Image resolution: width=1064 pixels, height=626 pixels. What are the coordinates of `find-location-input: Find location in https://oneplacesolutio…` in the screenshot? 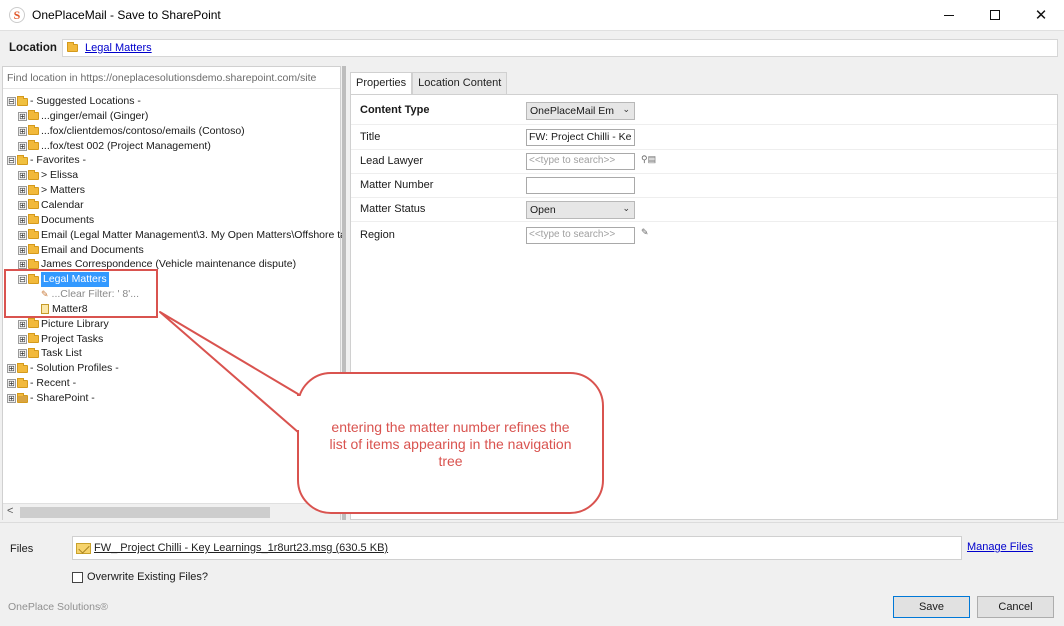 It's located at (171, 78).